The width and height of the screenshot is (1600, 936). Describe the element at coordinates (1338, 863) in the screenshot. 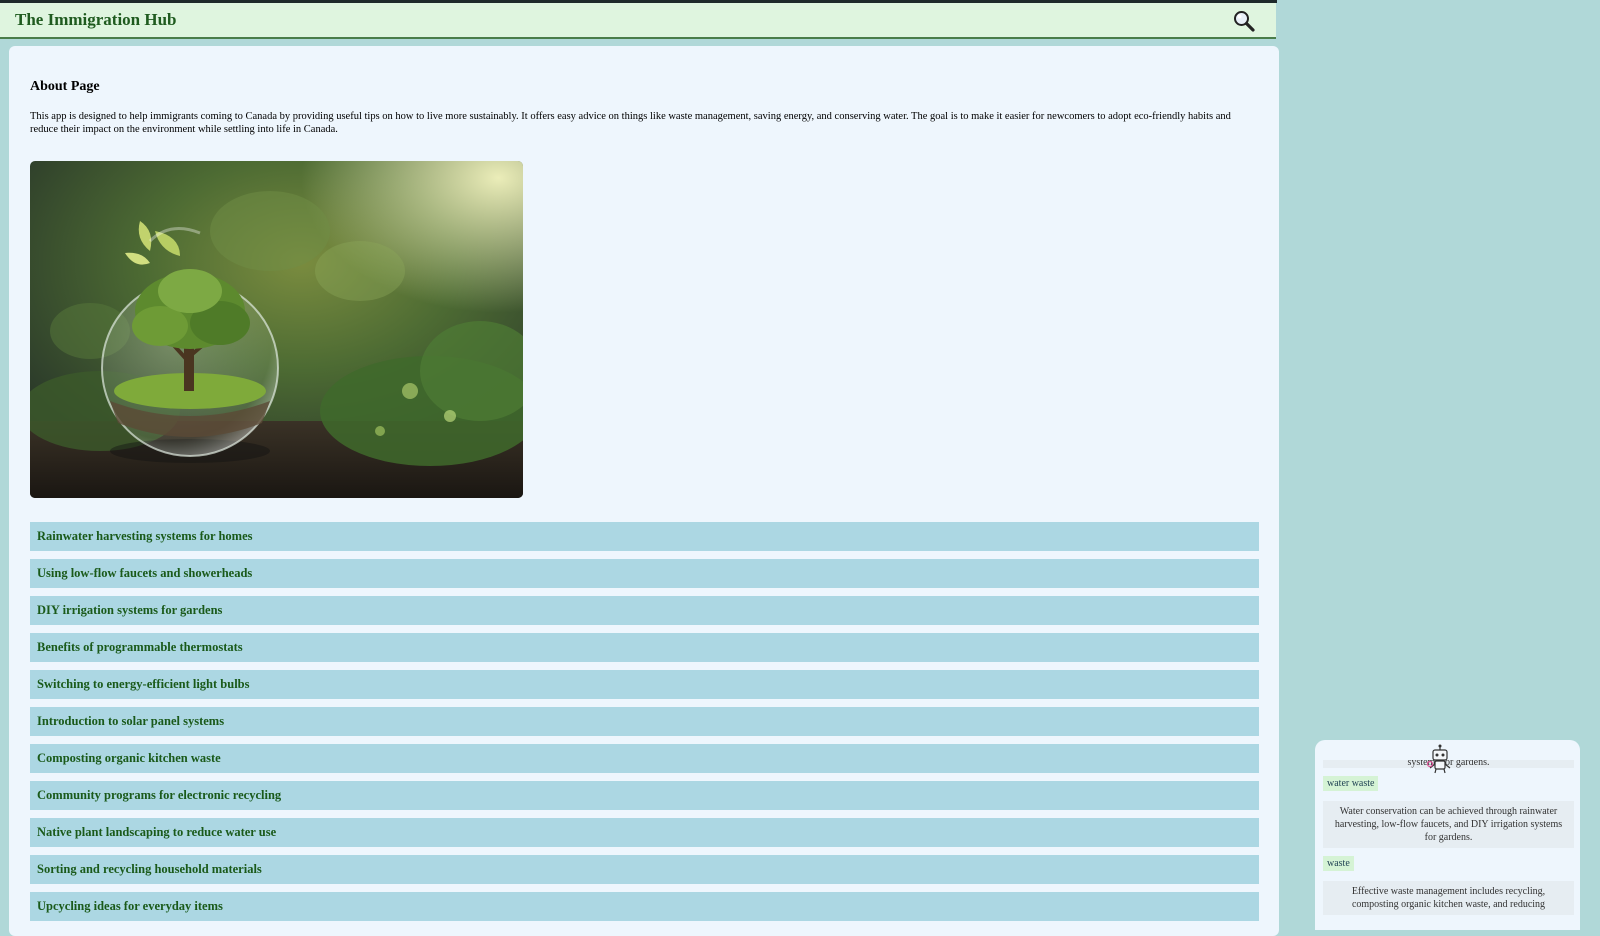

I see `chat-user-message: waste` at that location.